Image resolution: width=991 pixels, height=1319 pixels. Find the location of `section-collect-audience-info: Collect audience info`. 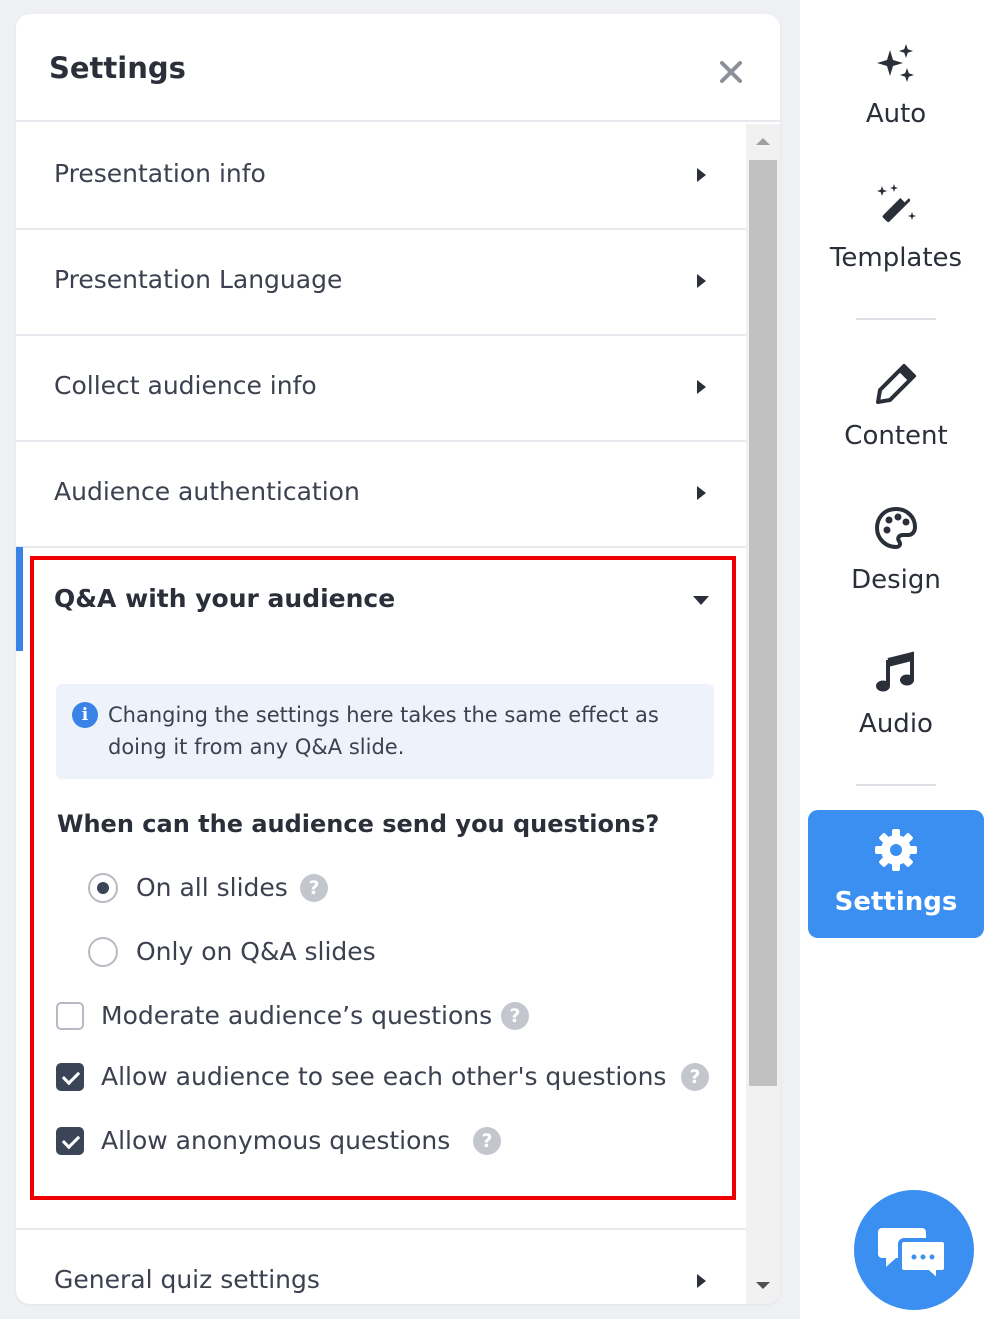

section-collect-audience-info: Collect audience info is located at coordinates (381, 389).